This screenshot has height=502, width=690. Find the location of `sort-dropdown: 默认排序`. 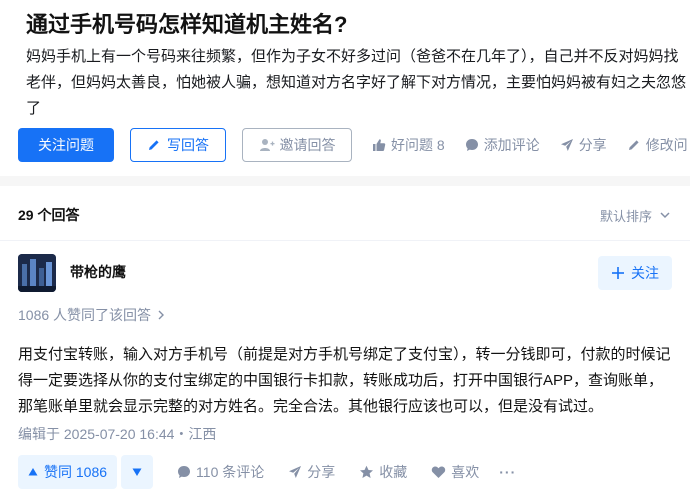

sort-dropdown: 默认排序 is located at coordinates (636, 215).